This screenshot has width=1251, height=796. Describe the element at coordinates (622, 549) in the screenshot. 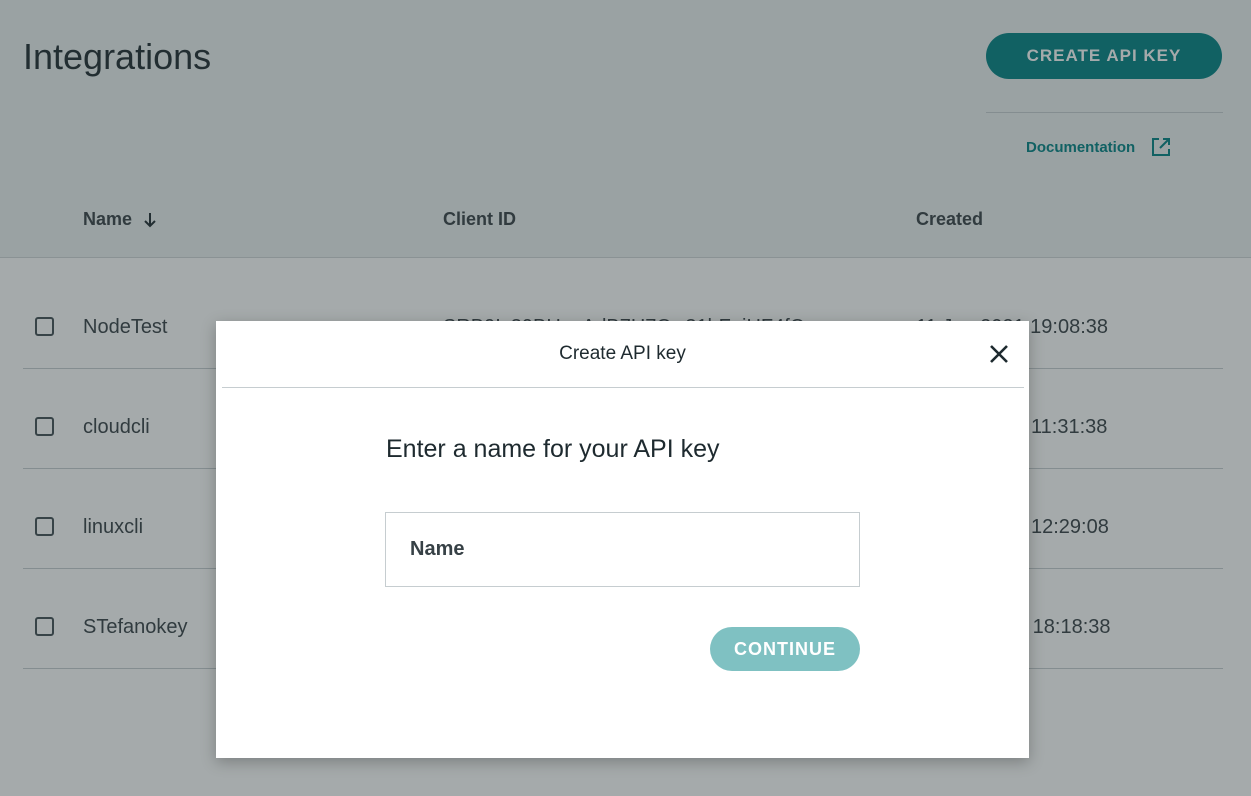

I see `api-key-name-input` at that location.